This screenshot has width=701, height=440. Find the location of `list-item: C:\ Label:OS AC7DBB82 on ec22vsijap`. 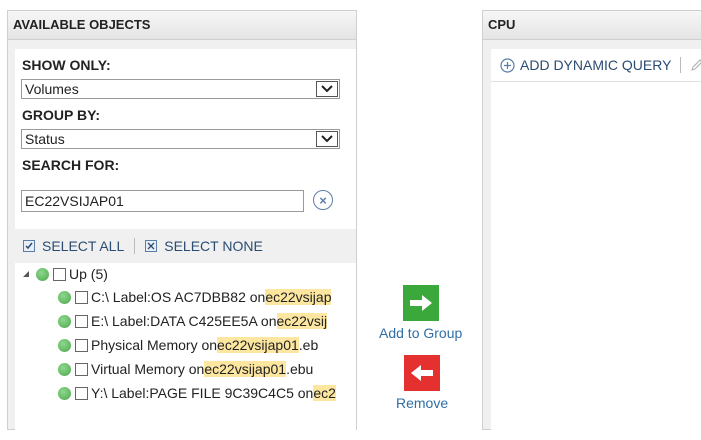

list-item: C:\ Label:OS AC7DBB82 on ec22vsijap is located at coordinates (195, 297).